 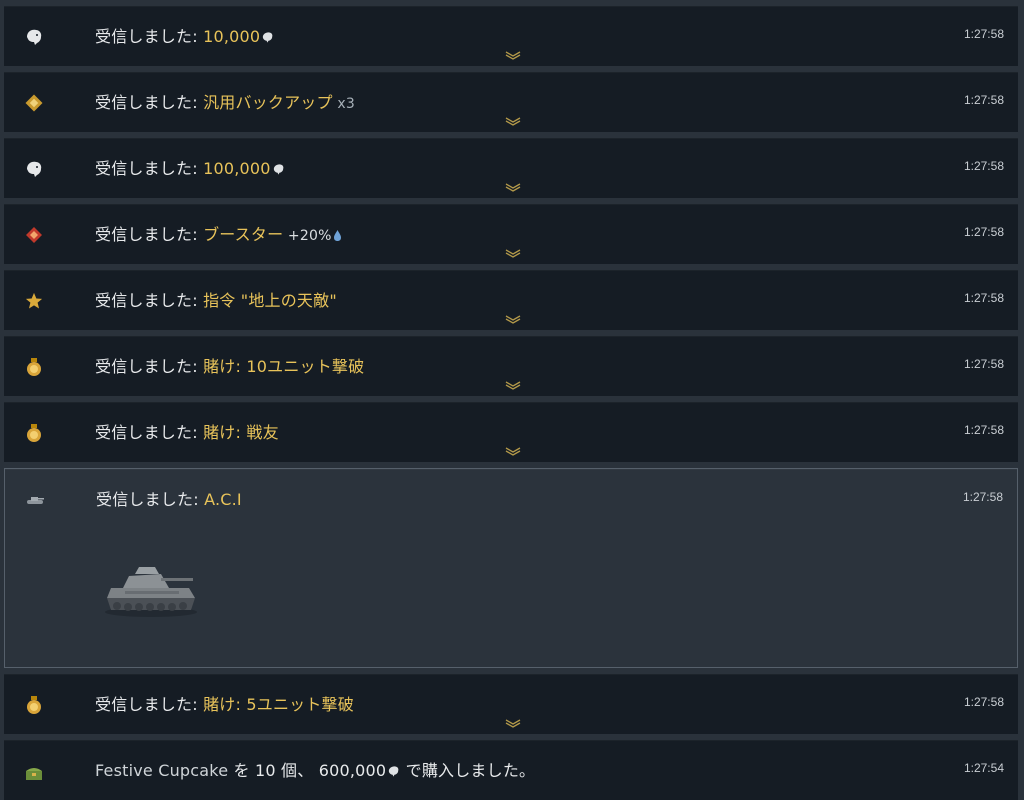 What do you see at coordinates (511, 102) in the screenshot?
I see `notification-row: 受信しました: 汎用バックアップ x3 1:27:58` at bounding box center [511, 102].